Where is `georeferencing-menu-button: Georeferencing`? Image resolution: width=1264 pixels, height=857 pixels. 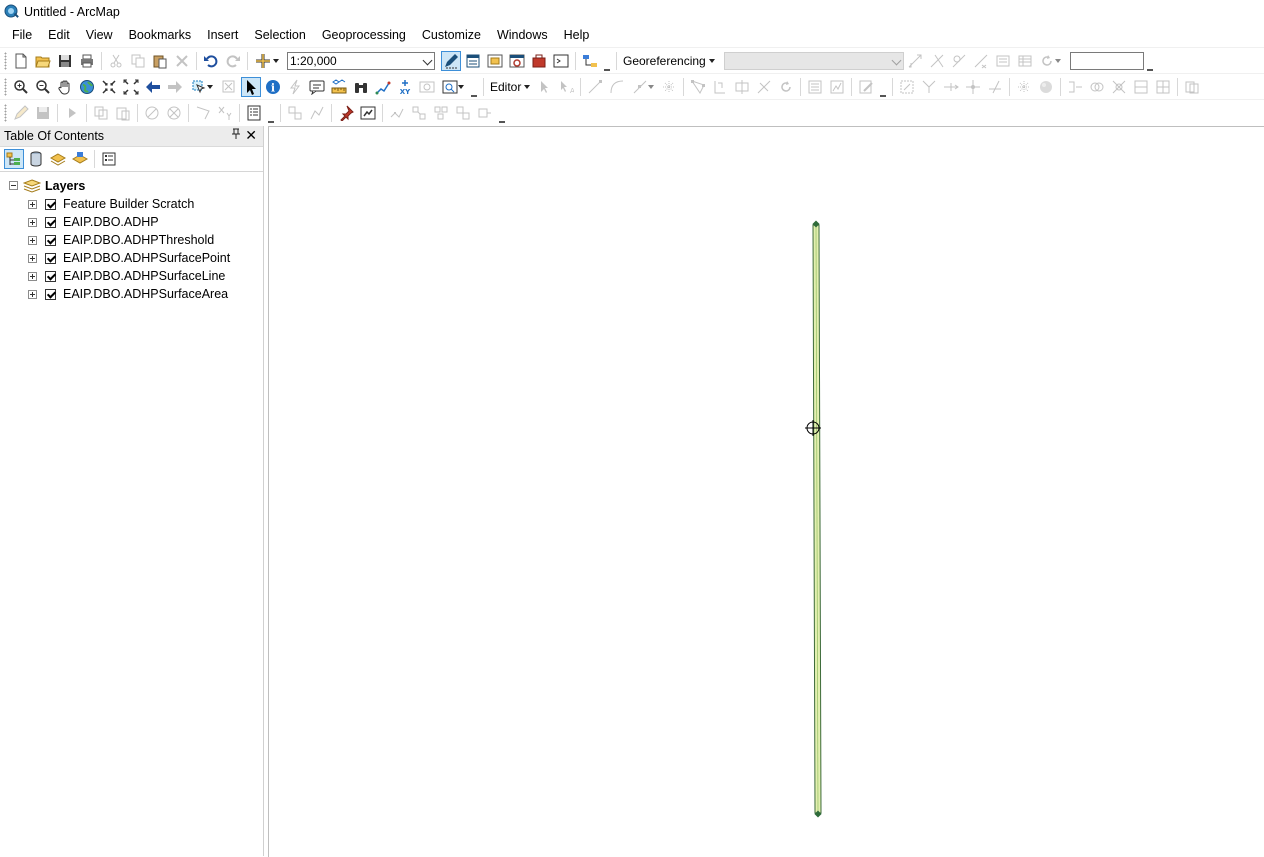
georeferencing-menu-button: Georeferencing is located at coordinates (669, 61).